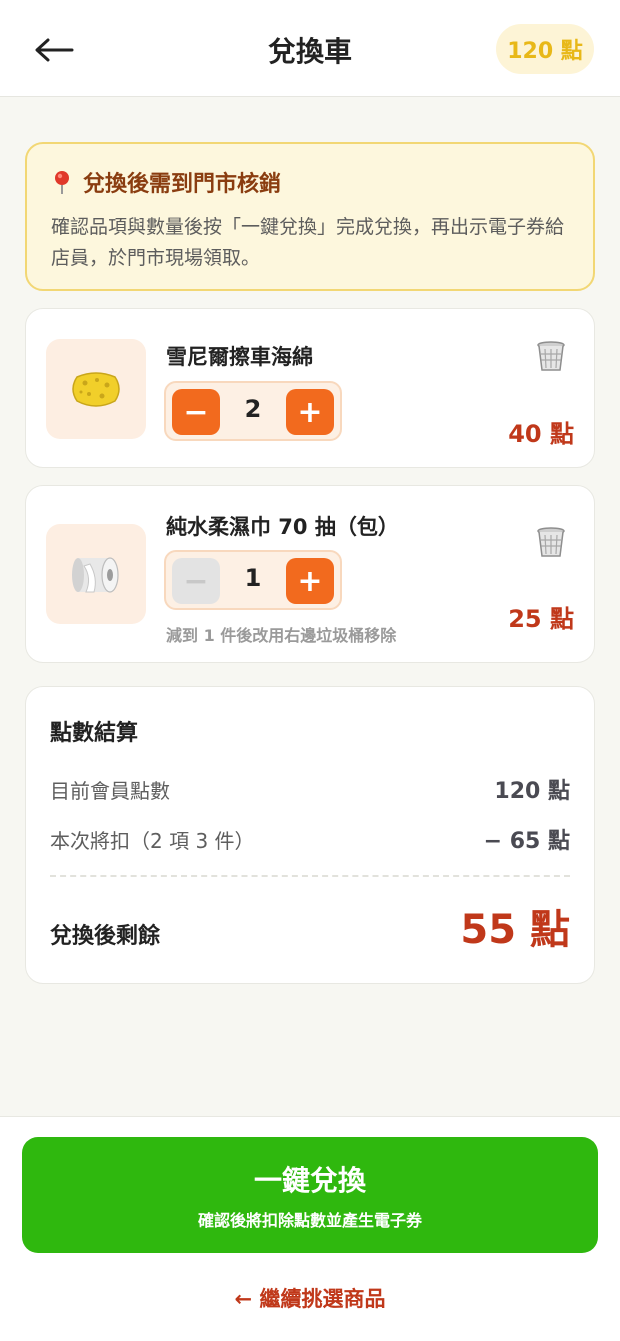  I want to click on one-click-redeem-button: 一鍵兌換 確認後將扣除點數並產生電子券, so click(310, 1195).